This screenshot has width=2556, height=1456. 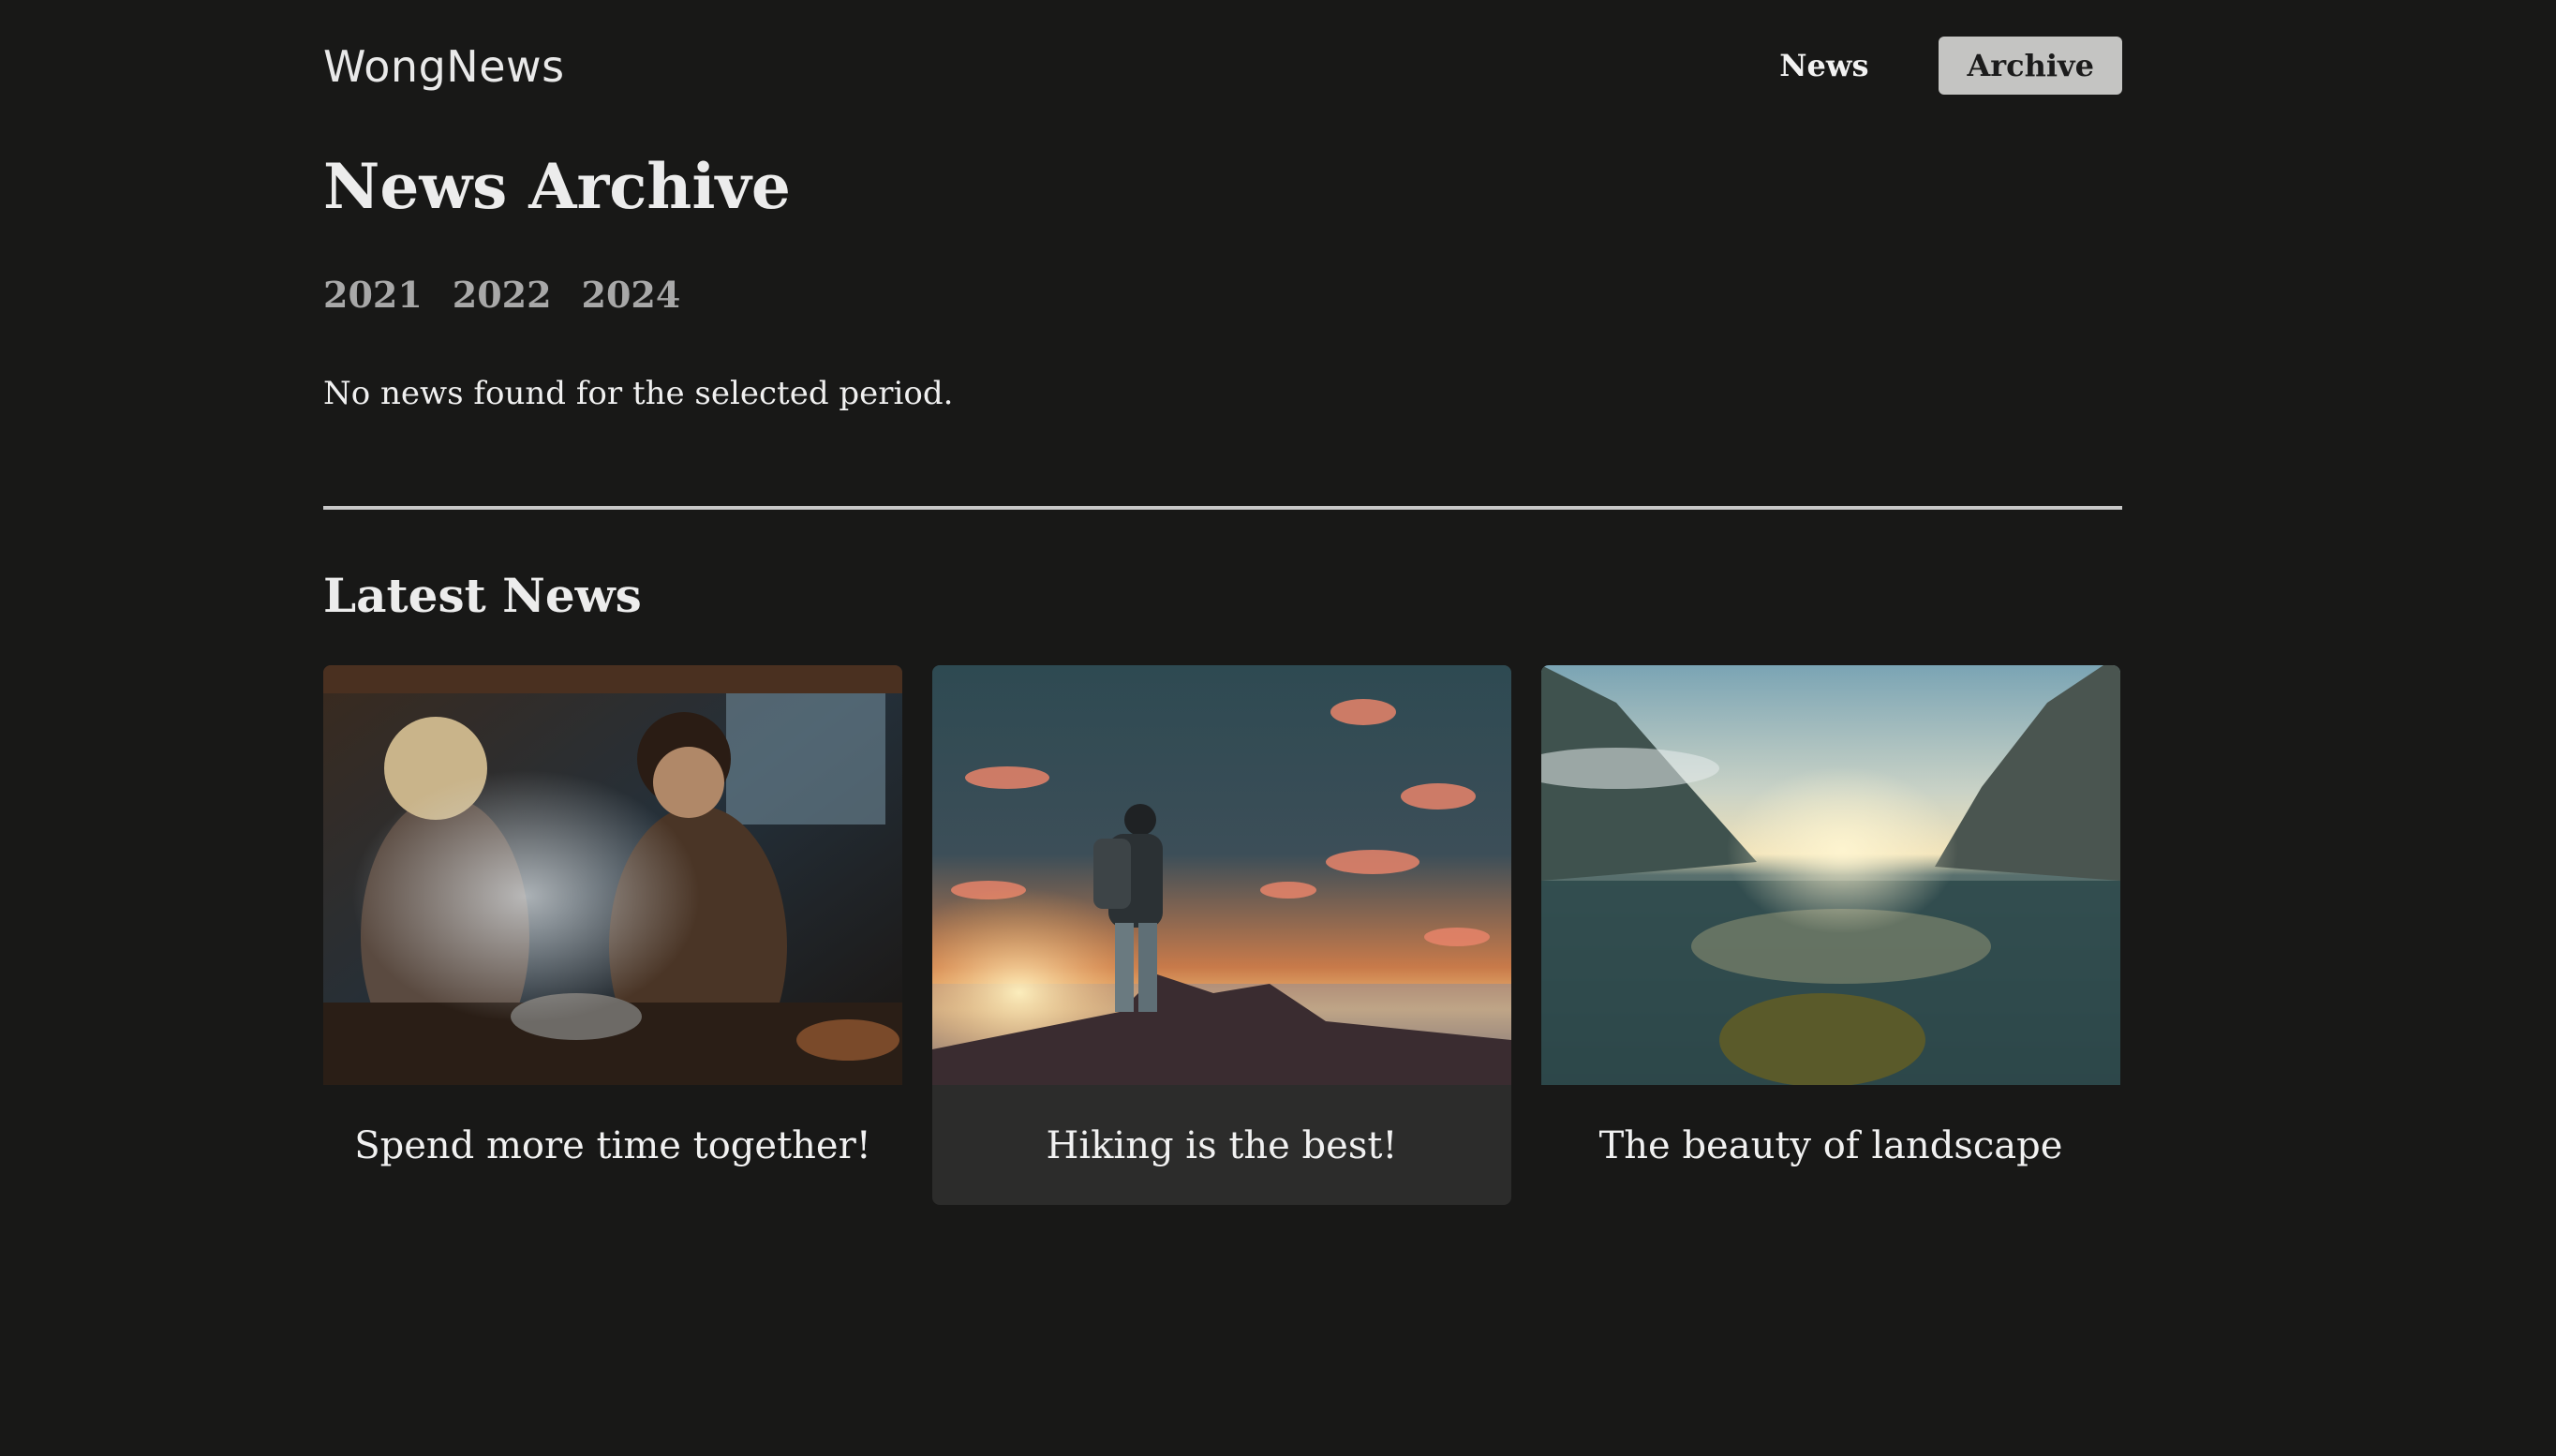 I want to click on year-link-2022: 2022, so click(x=503, y=295).